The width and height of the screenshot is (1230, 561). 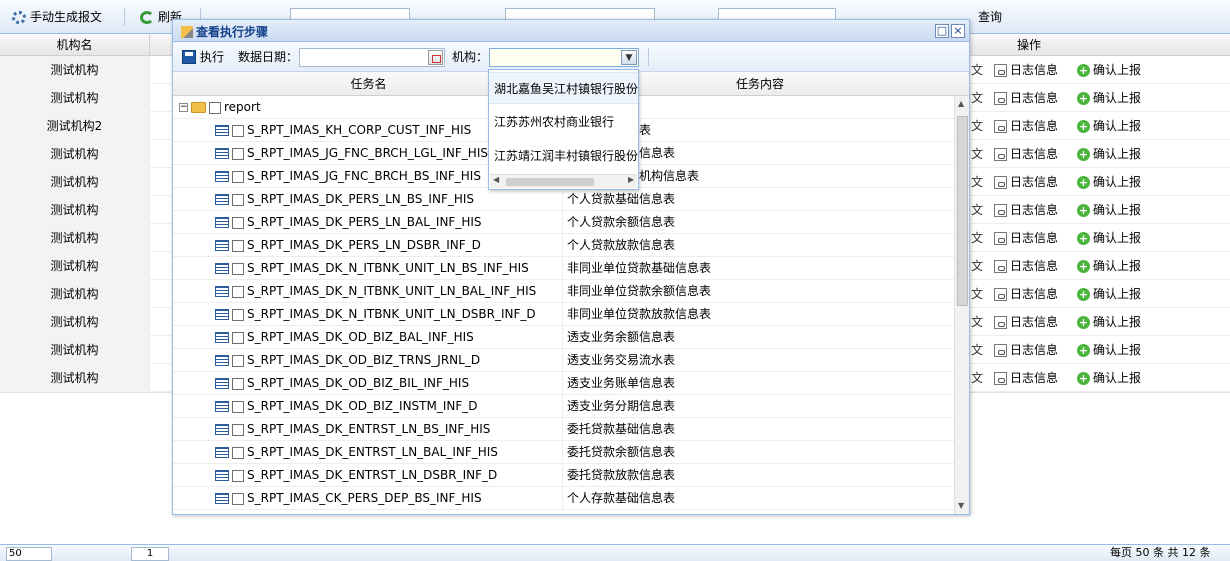 I want to click on org-combobox: ▼, so click(x=564, y=57).